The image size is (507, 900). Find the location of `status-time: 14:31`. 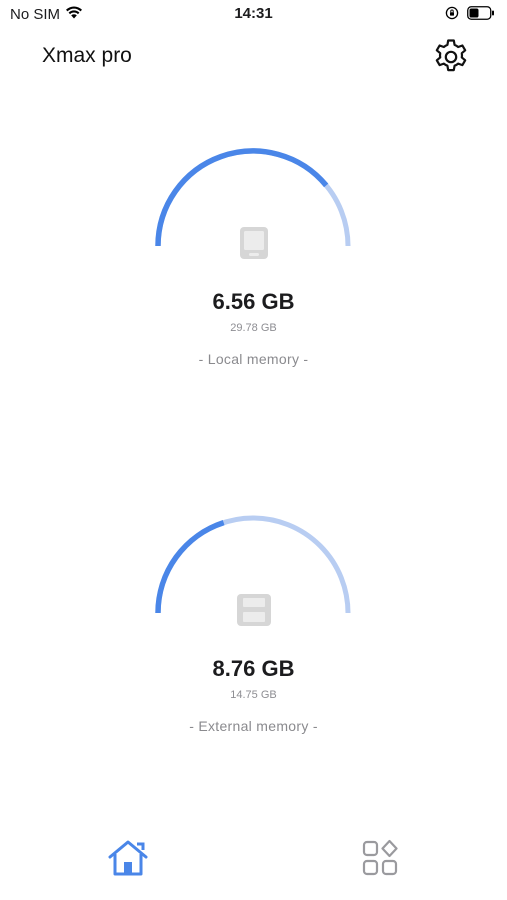

status-time: 14:31 is located at coordinates (253, 13).